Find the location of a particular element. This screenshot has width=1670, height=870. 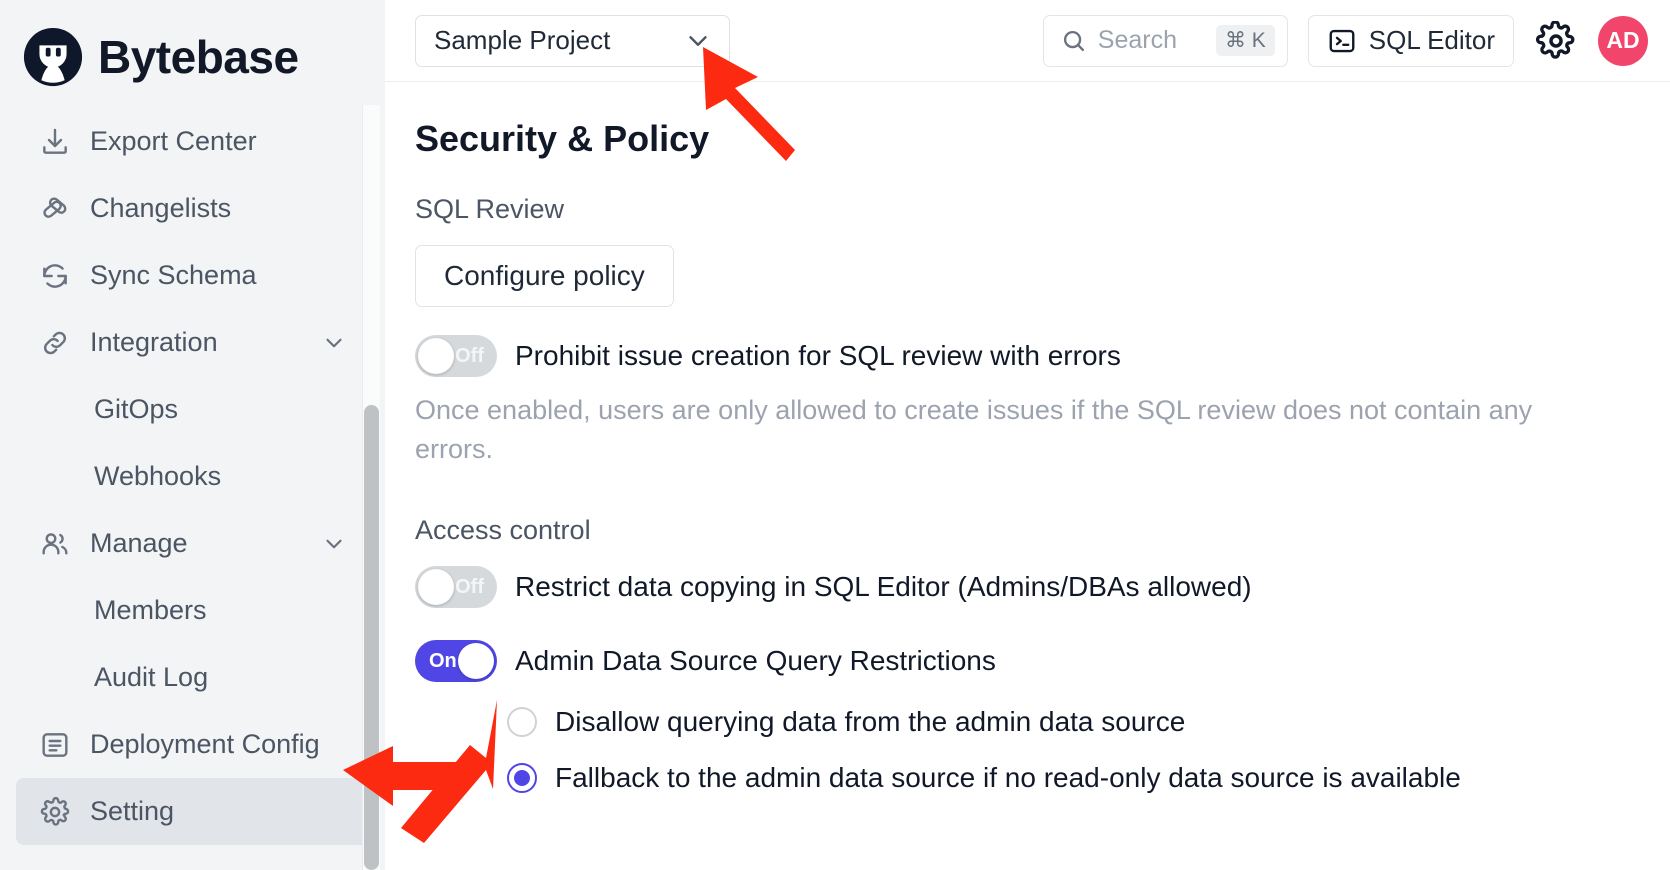

sidebar-item-changelists: Changelists is located at coordinates (192, 208).